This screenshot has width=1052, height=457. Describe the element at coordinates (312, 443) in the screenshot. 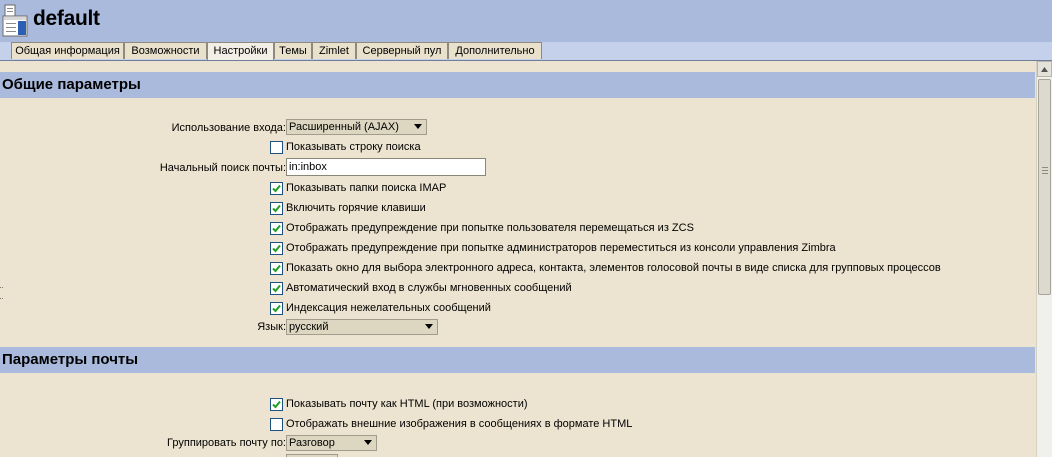

I see `group-by-value: Разговор` at that location.